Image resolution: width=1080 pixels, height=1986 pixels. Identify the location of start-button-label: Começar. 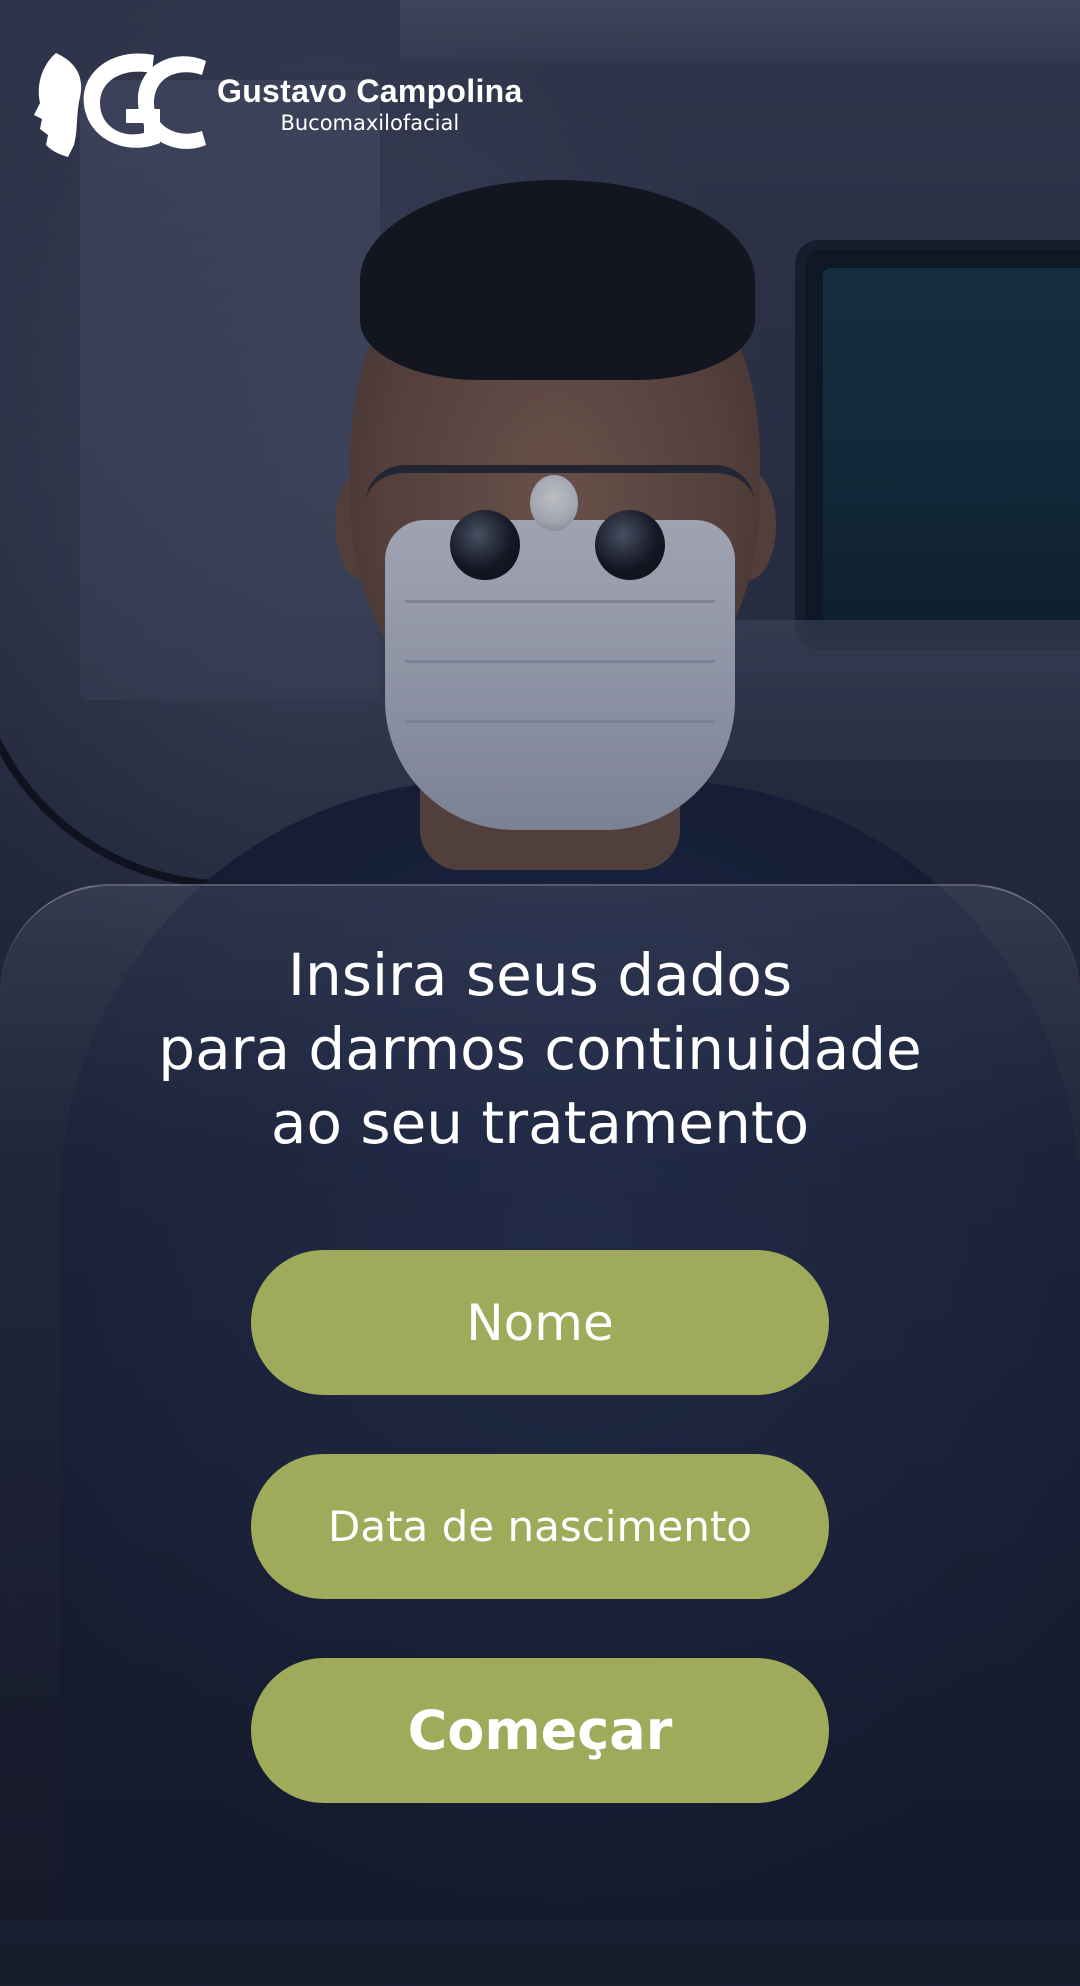
(540, 1730).